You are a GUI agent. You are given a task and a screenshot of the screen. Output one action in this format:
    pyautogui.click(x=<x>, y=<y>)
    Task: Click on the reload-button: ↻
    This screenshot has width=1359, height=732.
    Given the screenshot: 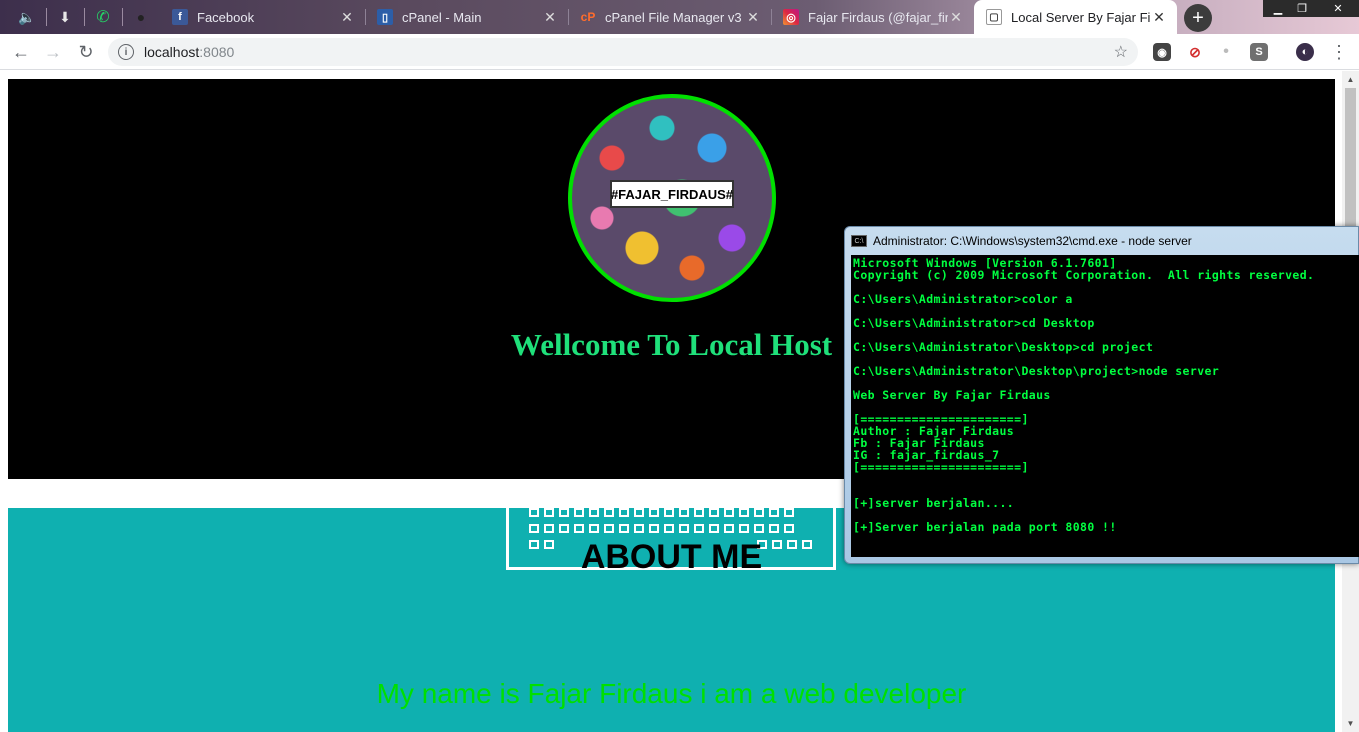 What is the action you would take?
    pyautogui.click(x=86, y=52)
    